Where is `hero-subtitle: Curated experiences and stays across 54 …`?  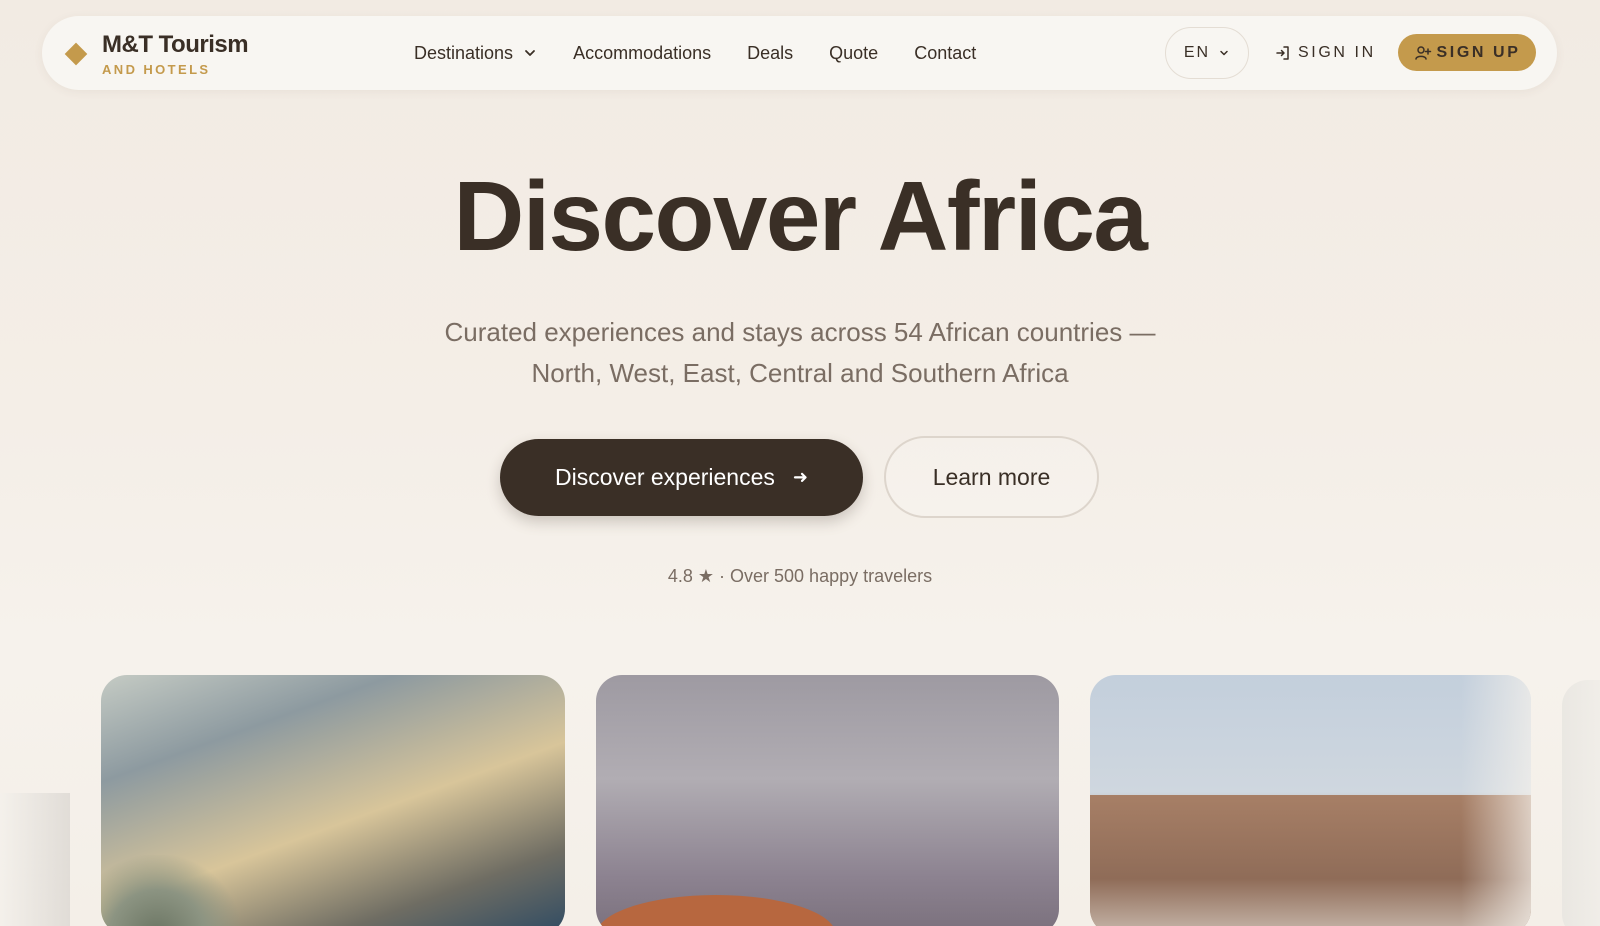
hero-subtitle: Curated experiences and stays across 54 … is located at coordinates (800, 353).